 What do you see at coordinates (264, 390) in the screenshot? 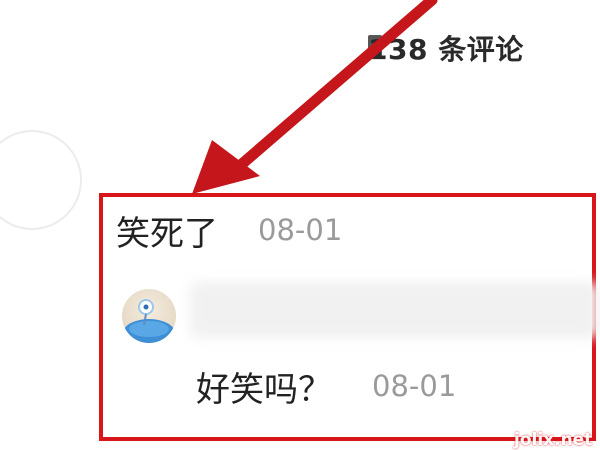
I see `reply-text: 好笑吗？` at bounding box center [264, 390].